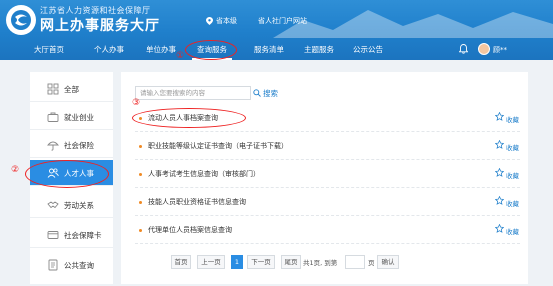  Describe the element at coordinates (79, 205) in the screenshot. I see `sidebar-item-label: 劳动关系` at that location.